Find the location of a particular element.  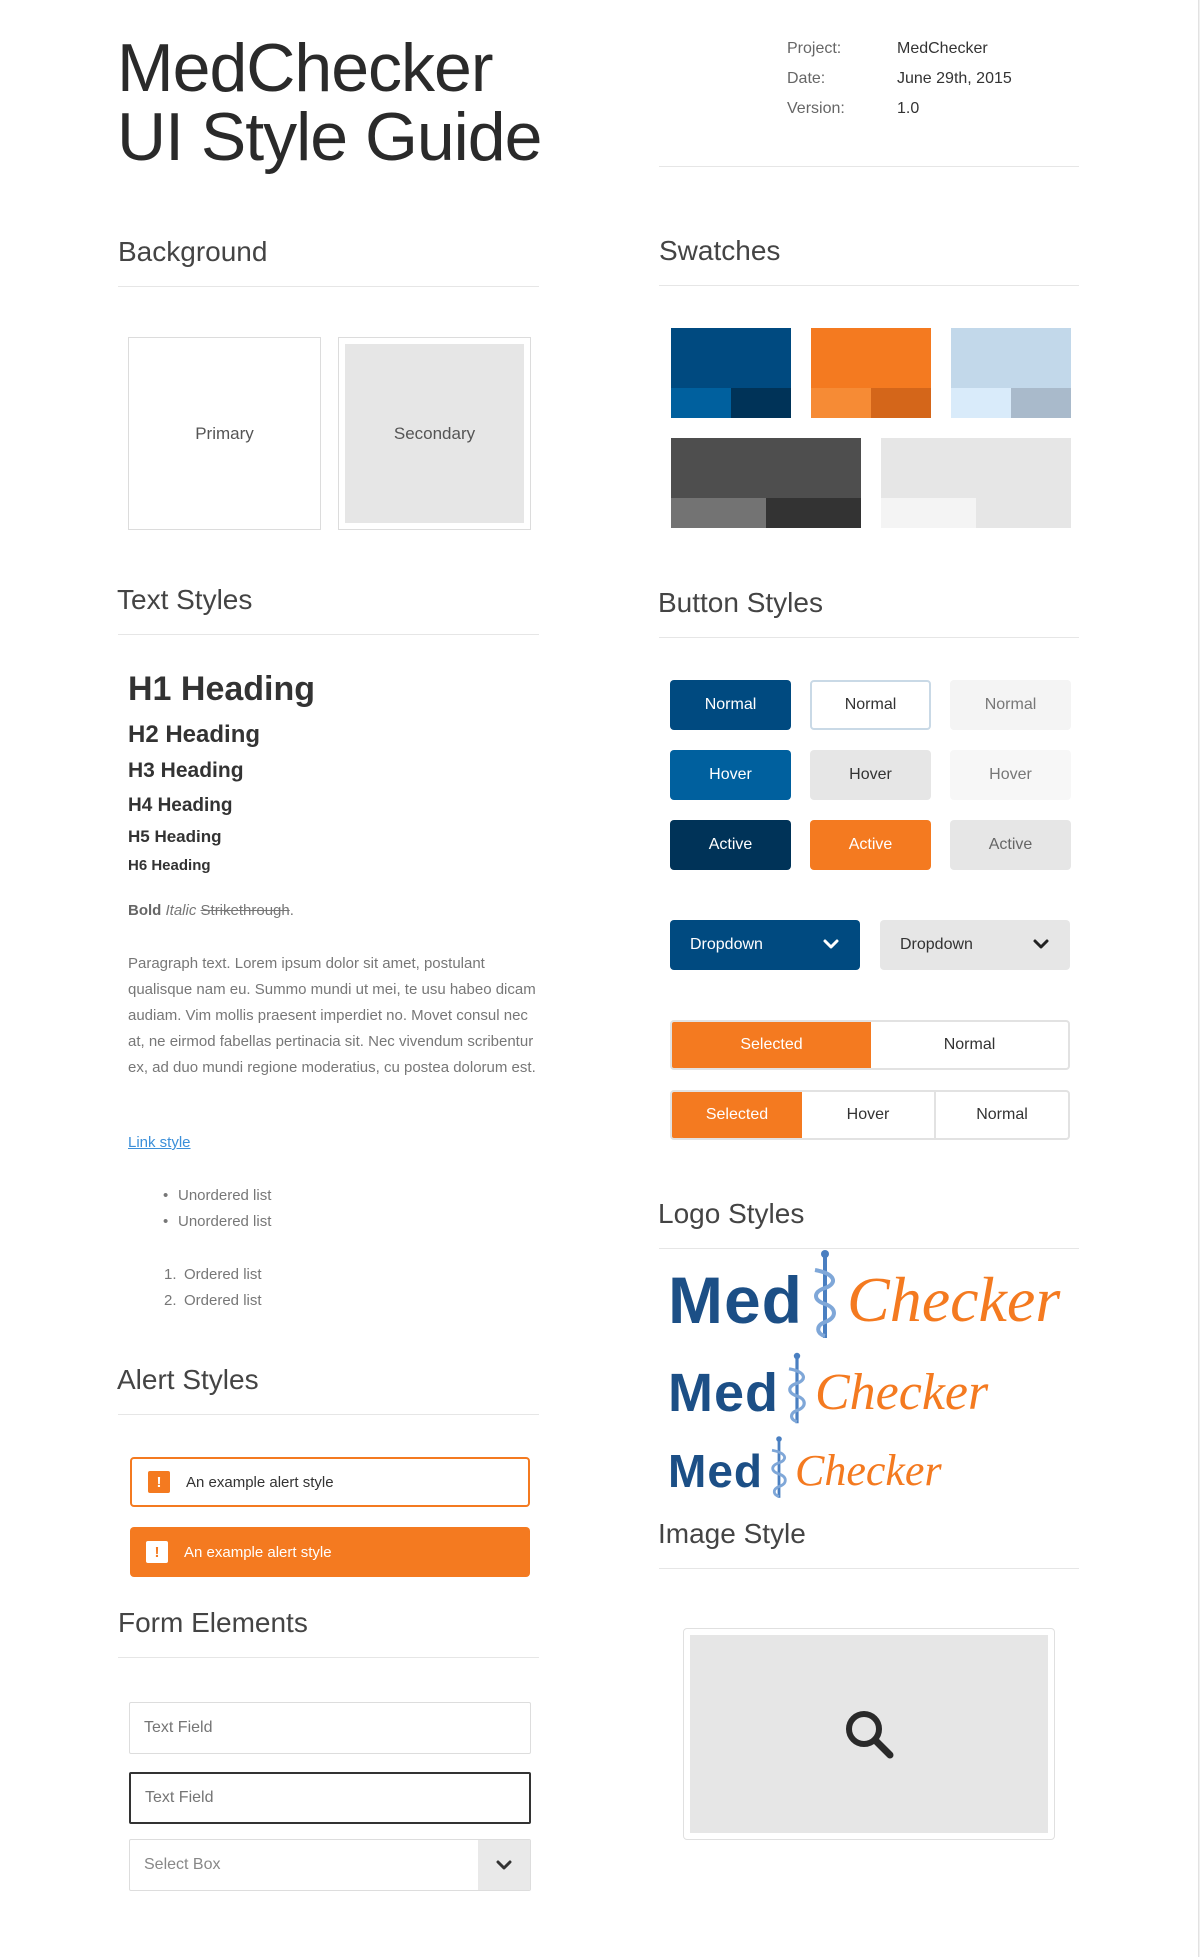

tertiary-button-normal: Normal is located at coordinates (1010, 705).